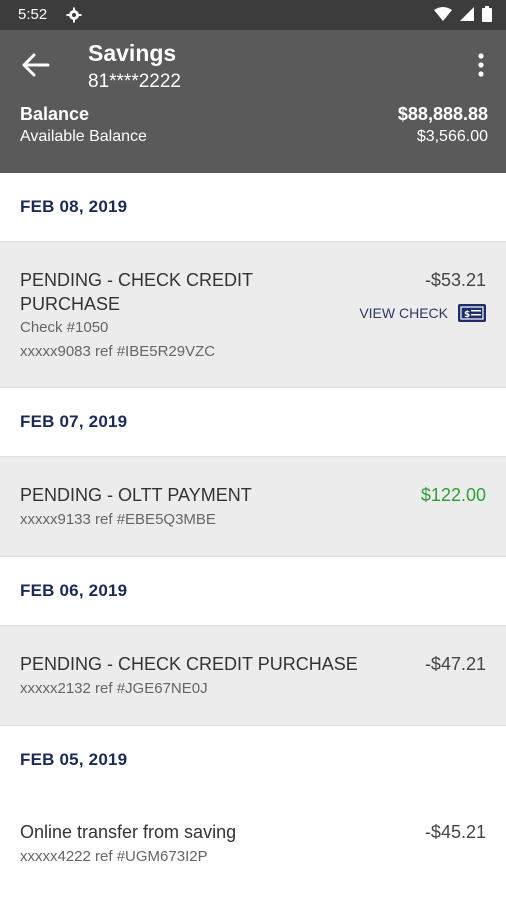  I want to click on check-image-icon: $, so click(472, 313).